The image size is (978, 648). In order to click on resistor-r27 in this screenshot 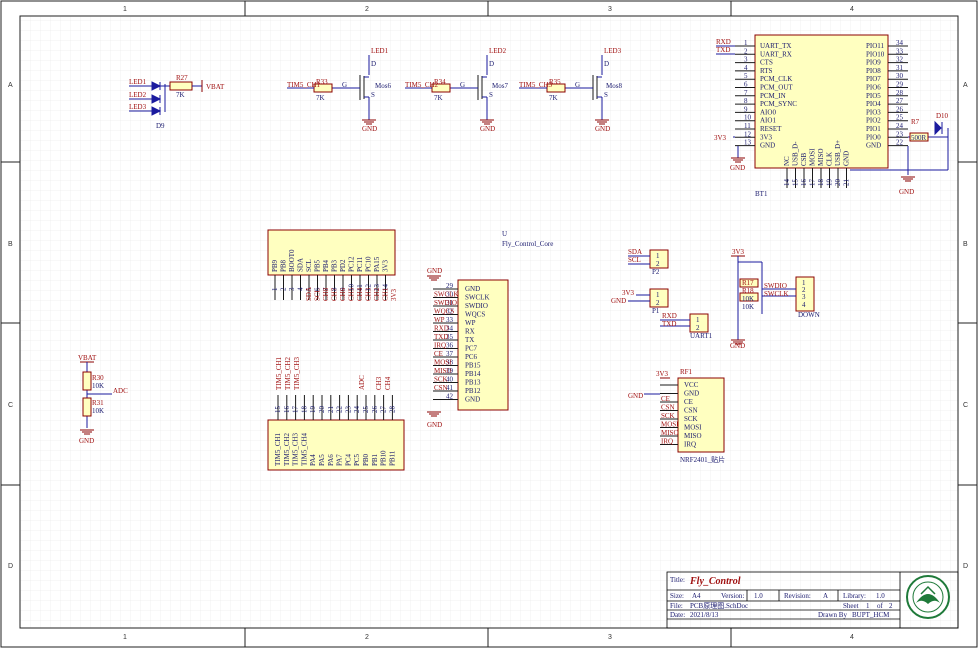, I will do `click(181, 86)`.